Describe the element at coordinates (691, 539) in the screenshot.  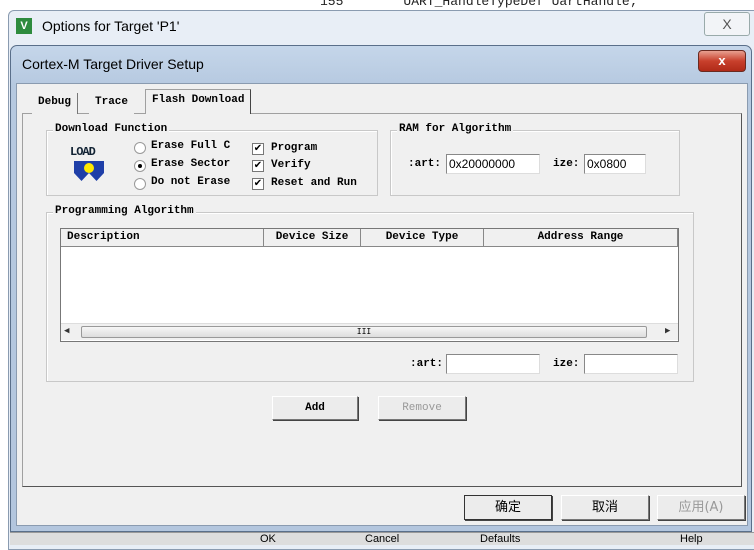
I see `bg-help-button: Help` at that location.